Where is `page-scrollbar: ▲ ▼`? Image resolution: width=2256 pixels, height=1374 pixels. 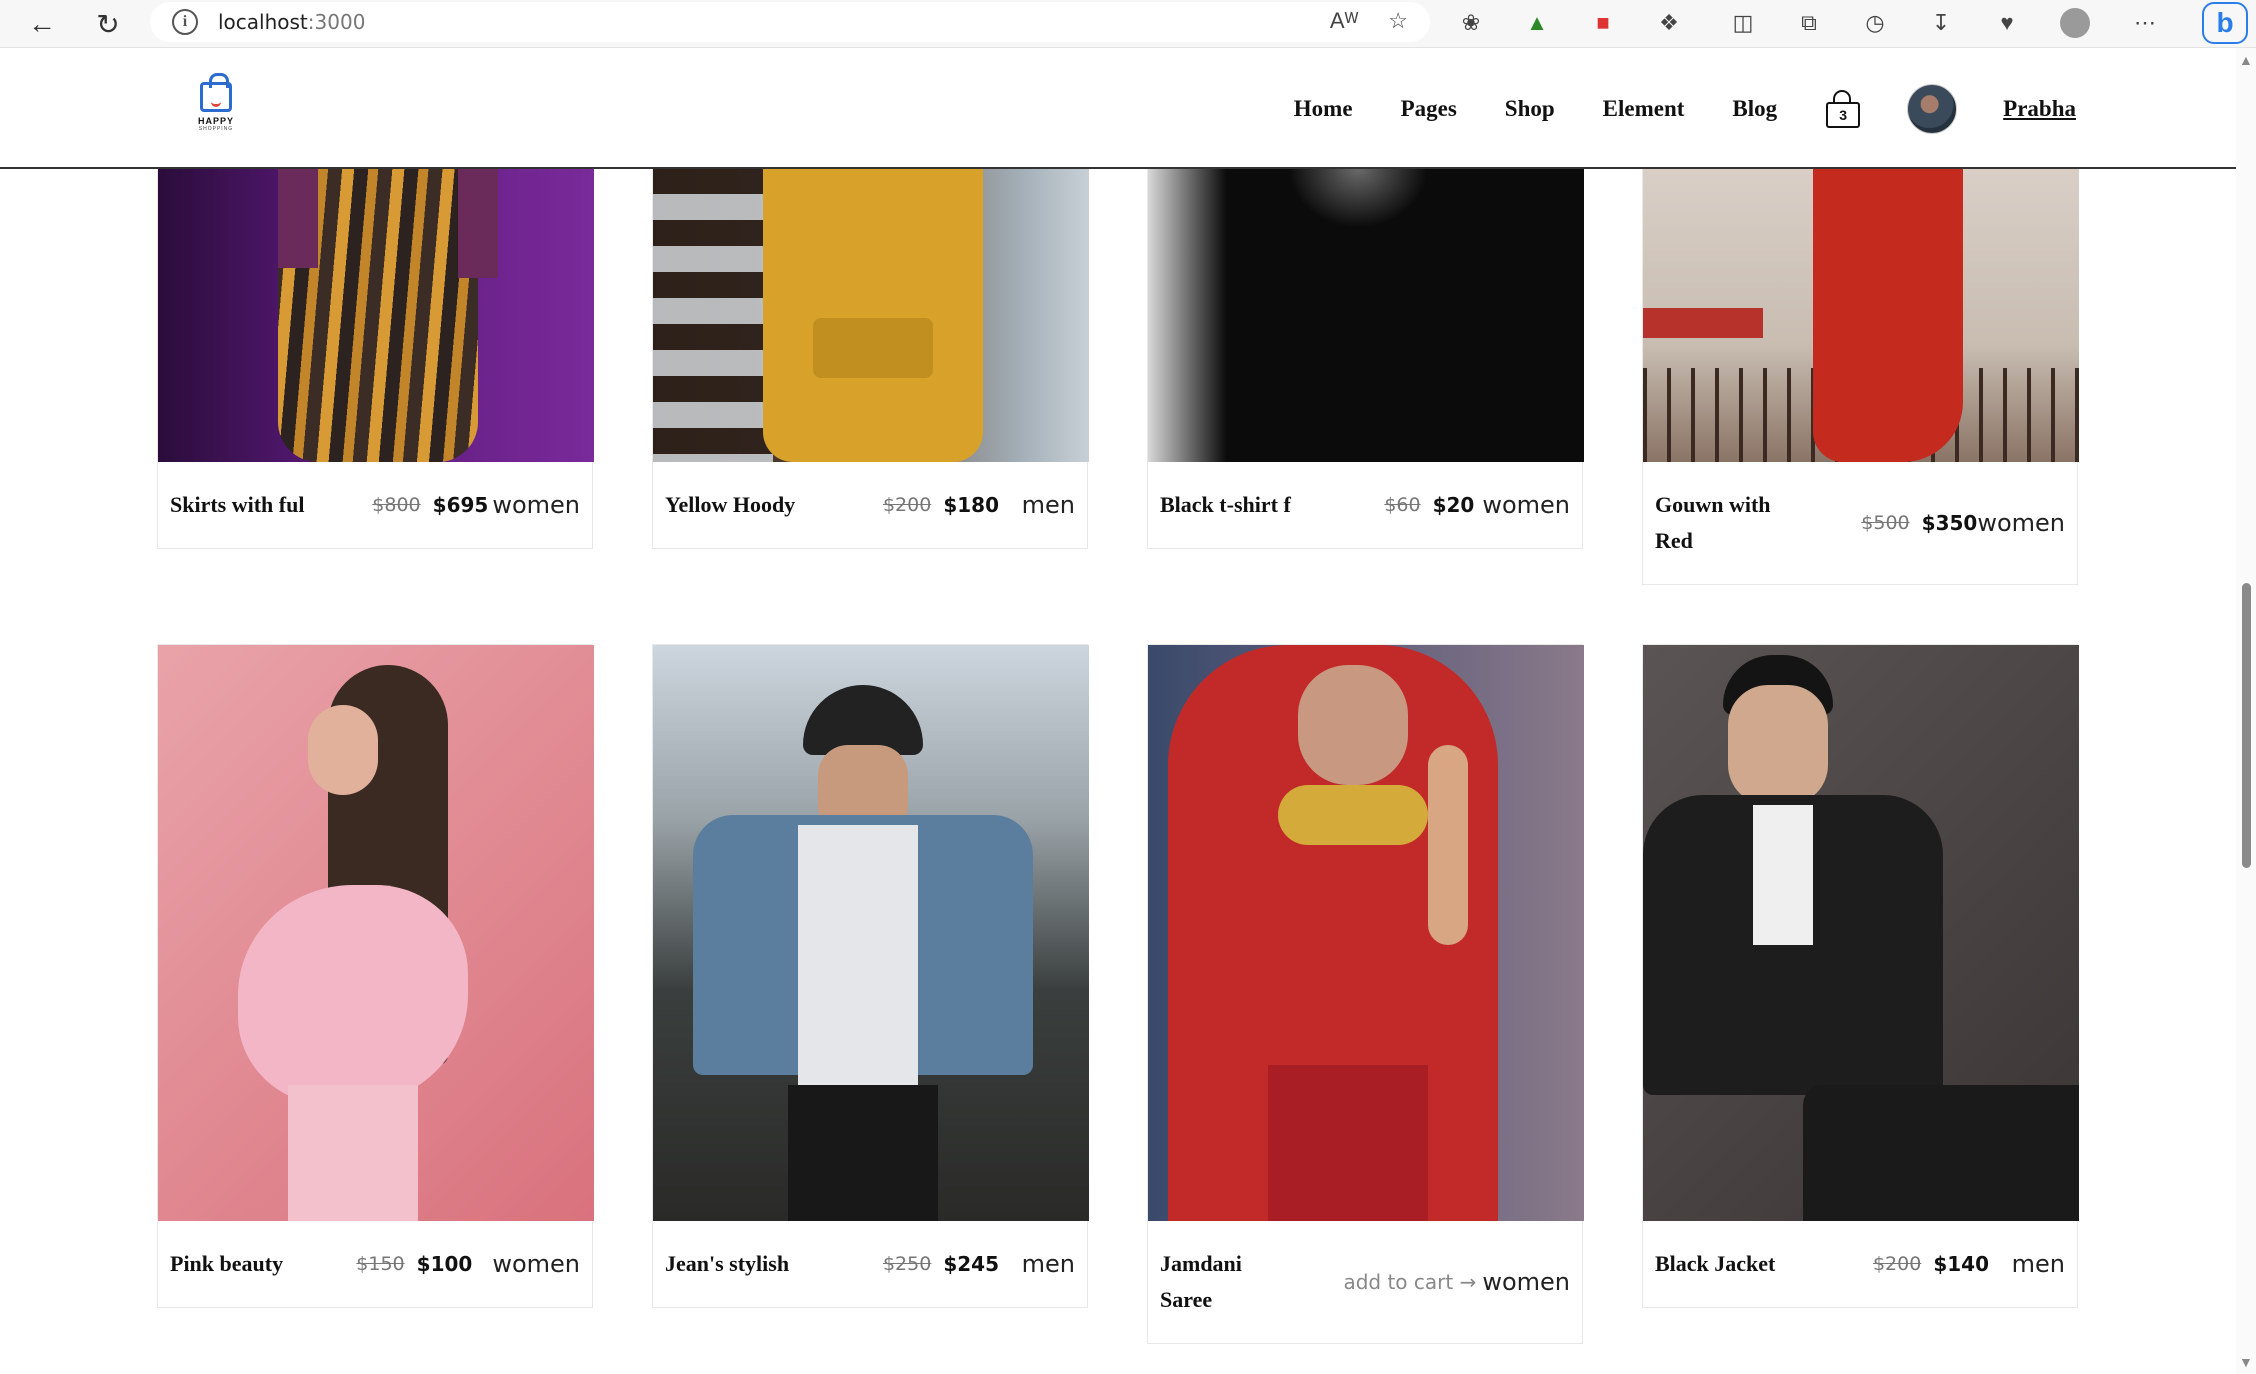 page-scrollbar: ▲ ▼ is located at coordinates (2246, 711).